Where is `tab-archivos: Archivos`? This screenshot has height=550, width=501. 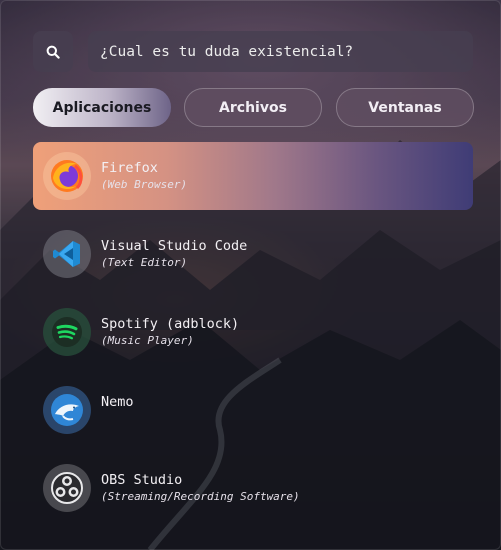
tab-archivos: Archivos is located at coordinates (253, 107).